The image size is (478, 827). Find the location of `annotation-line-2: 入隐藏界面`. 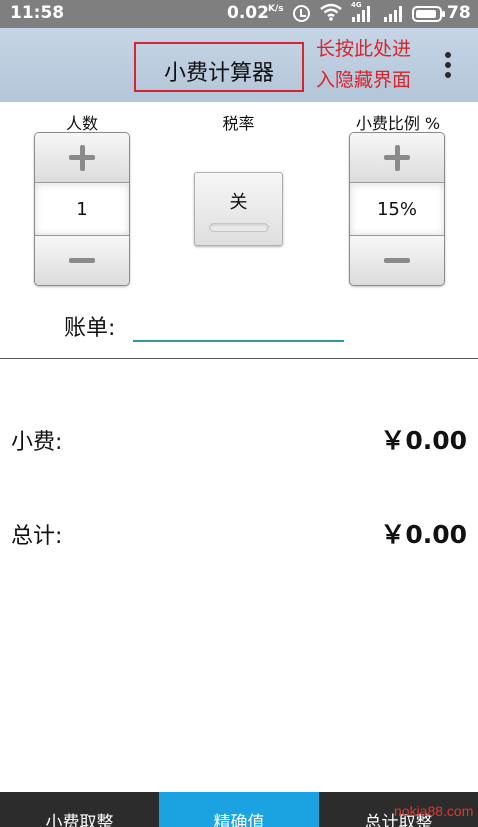

annotation-line-2: 入隐藏界面 is located at coordinates (364, 80).